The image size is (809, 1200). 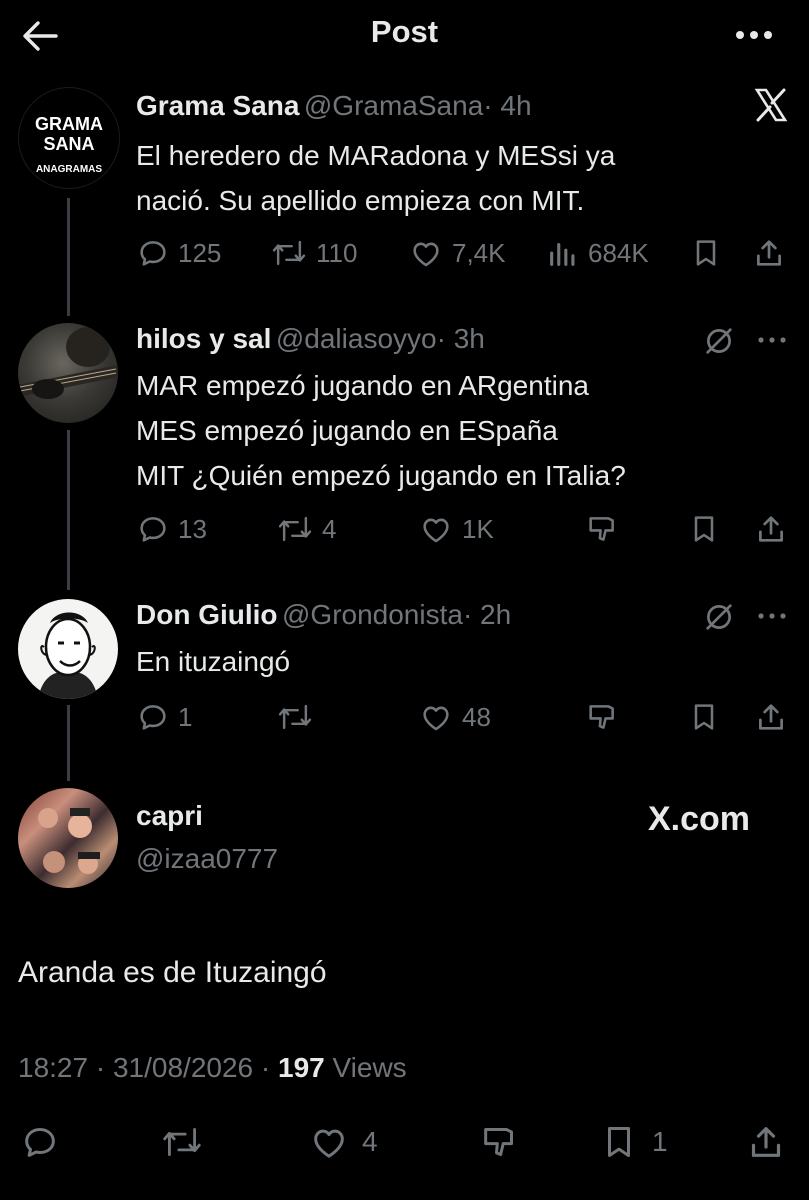 What do you see at coordinates (393, 105) in the screenshot?
I see `user-handle: @GramaSana` at bounding box center [393, 105].